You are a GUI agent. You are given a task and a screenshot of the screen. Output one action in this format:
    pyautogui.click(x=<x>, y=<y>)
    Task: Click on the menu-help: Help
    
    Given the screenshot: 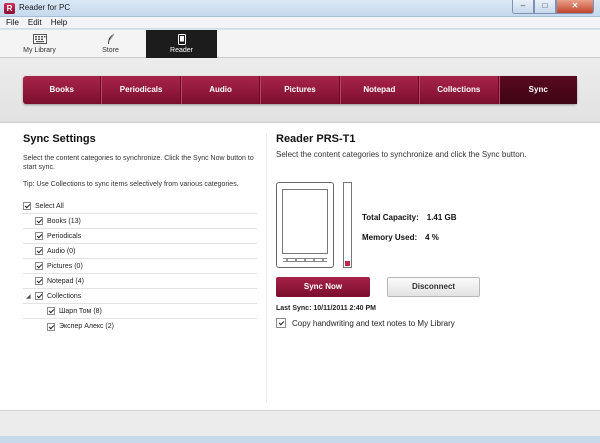 What is the action you would take?
    pyautogui.click(x=59, y=22)
    